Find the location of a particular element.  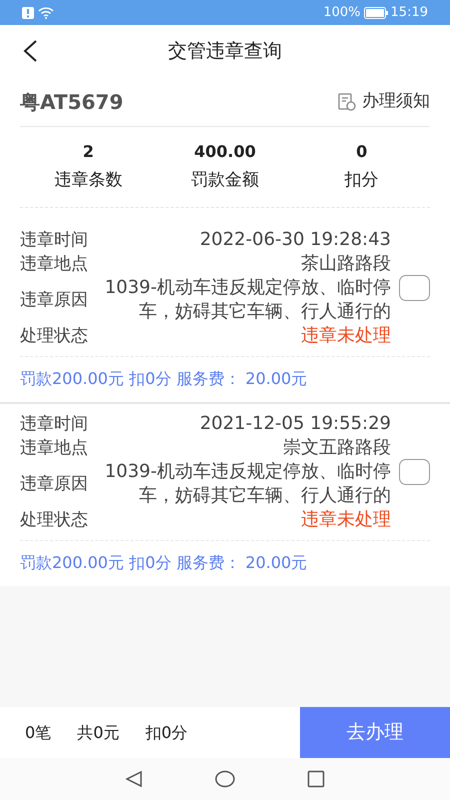

battery-percent: 100% is located at coordinates (342, 13).